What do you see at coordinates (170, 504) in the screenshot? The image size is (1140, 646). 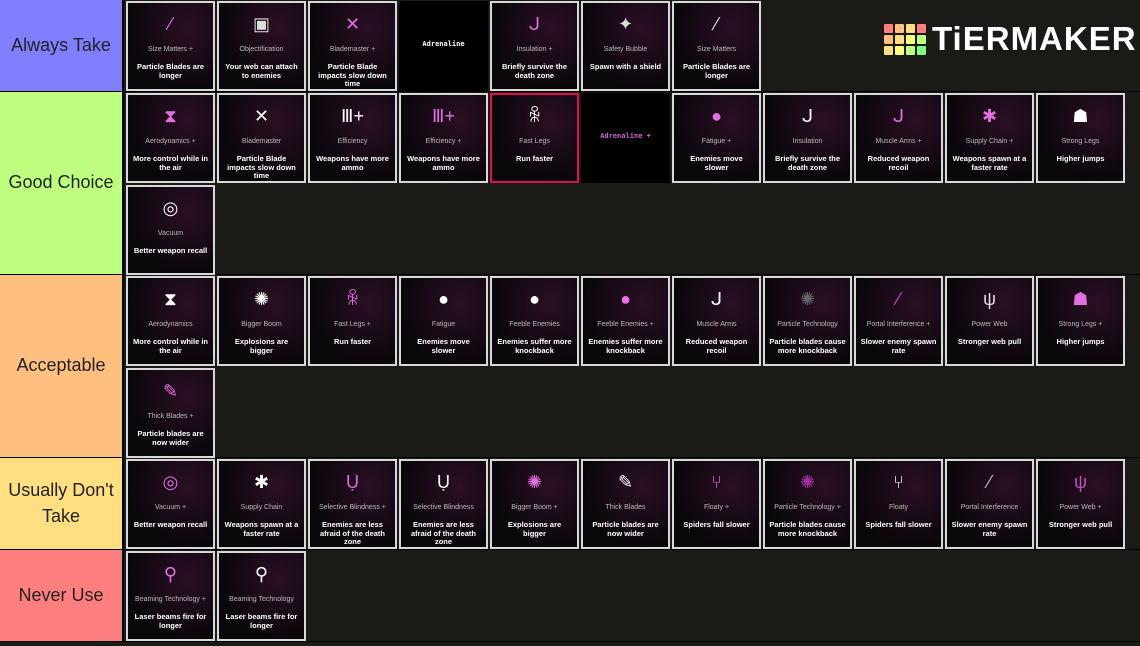 I see `tier-card: ◎ Vacuum + Better weapon recall` at bounding box center [170, 504].